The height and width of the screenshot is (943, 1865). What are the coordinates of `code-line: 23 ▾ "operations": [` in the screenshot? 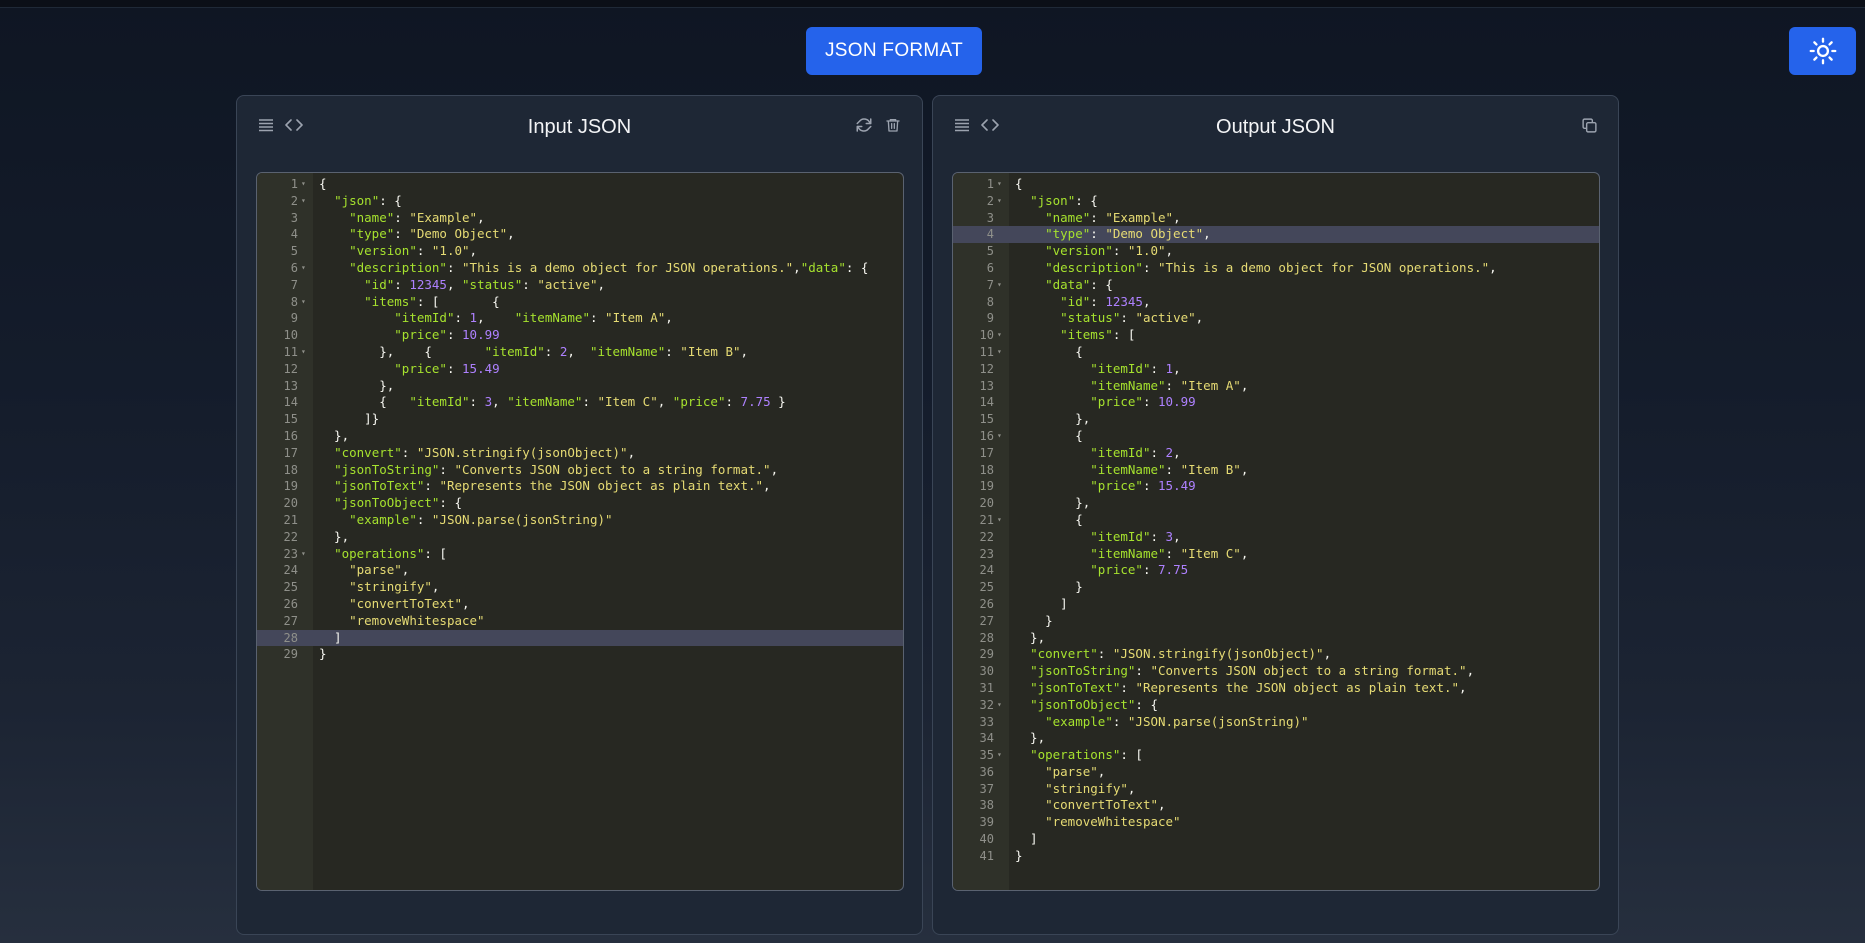 It's located at (580, 554).